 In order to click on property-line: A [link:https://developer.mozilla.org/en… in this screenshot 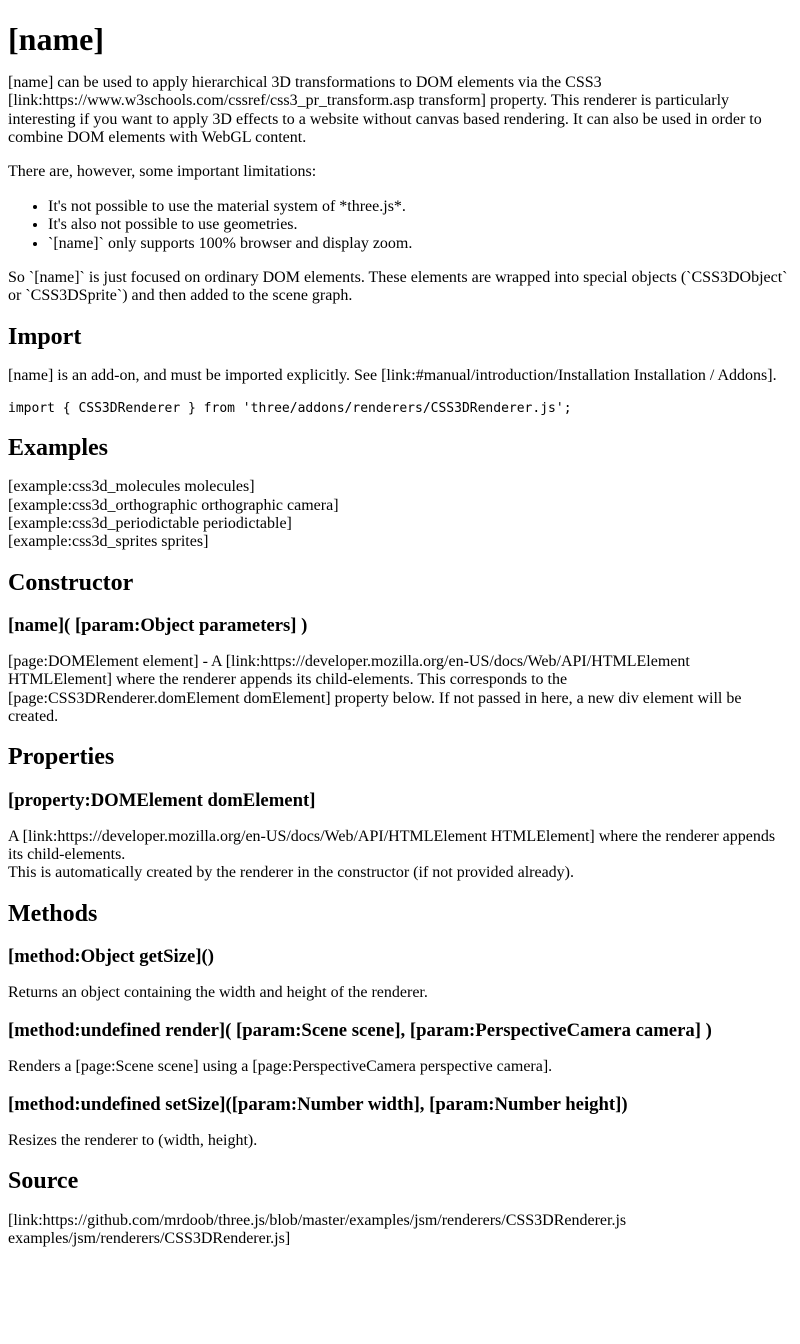, I will do `click(392, 845)`.